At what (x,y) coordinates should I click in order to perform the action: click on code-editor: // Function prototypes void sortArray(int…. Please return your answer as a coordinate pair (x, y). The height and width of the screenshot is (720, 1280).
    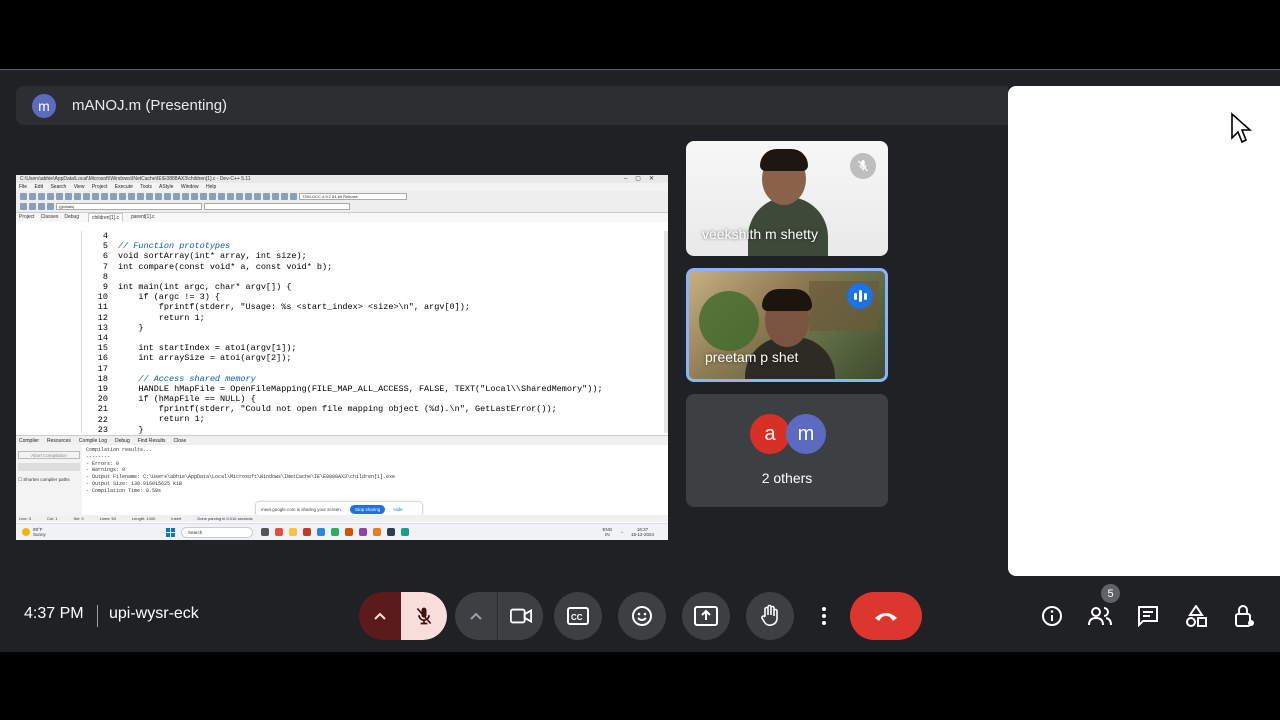
    Looking at the image, I should click on (391, 332).